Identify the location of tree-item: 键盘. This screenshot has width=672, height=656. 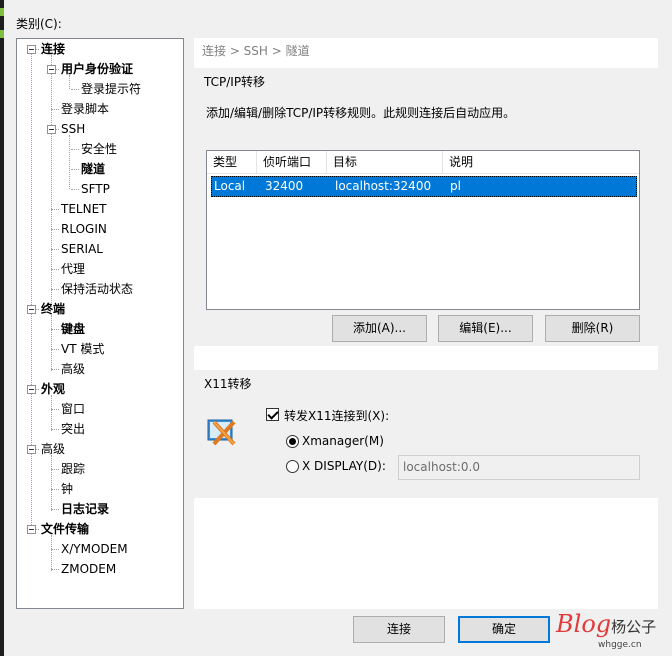
(73, 329).